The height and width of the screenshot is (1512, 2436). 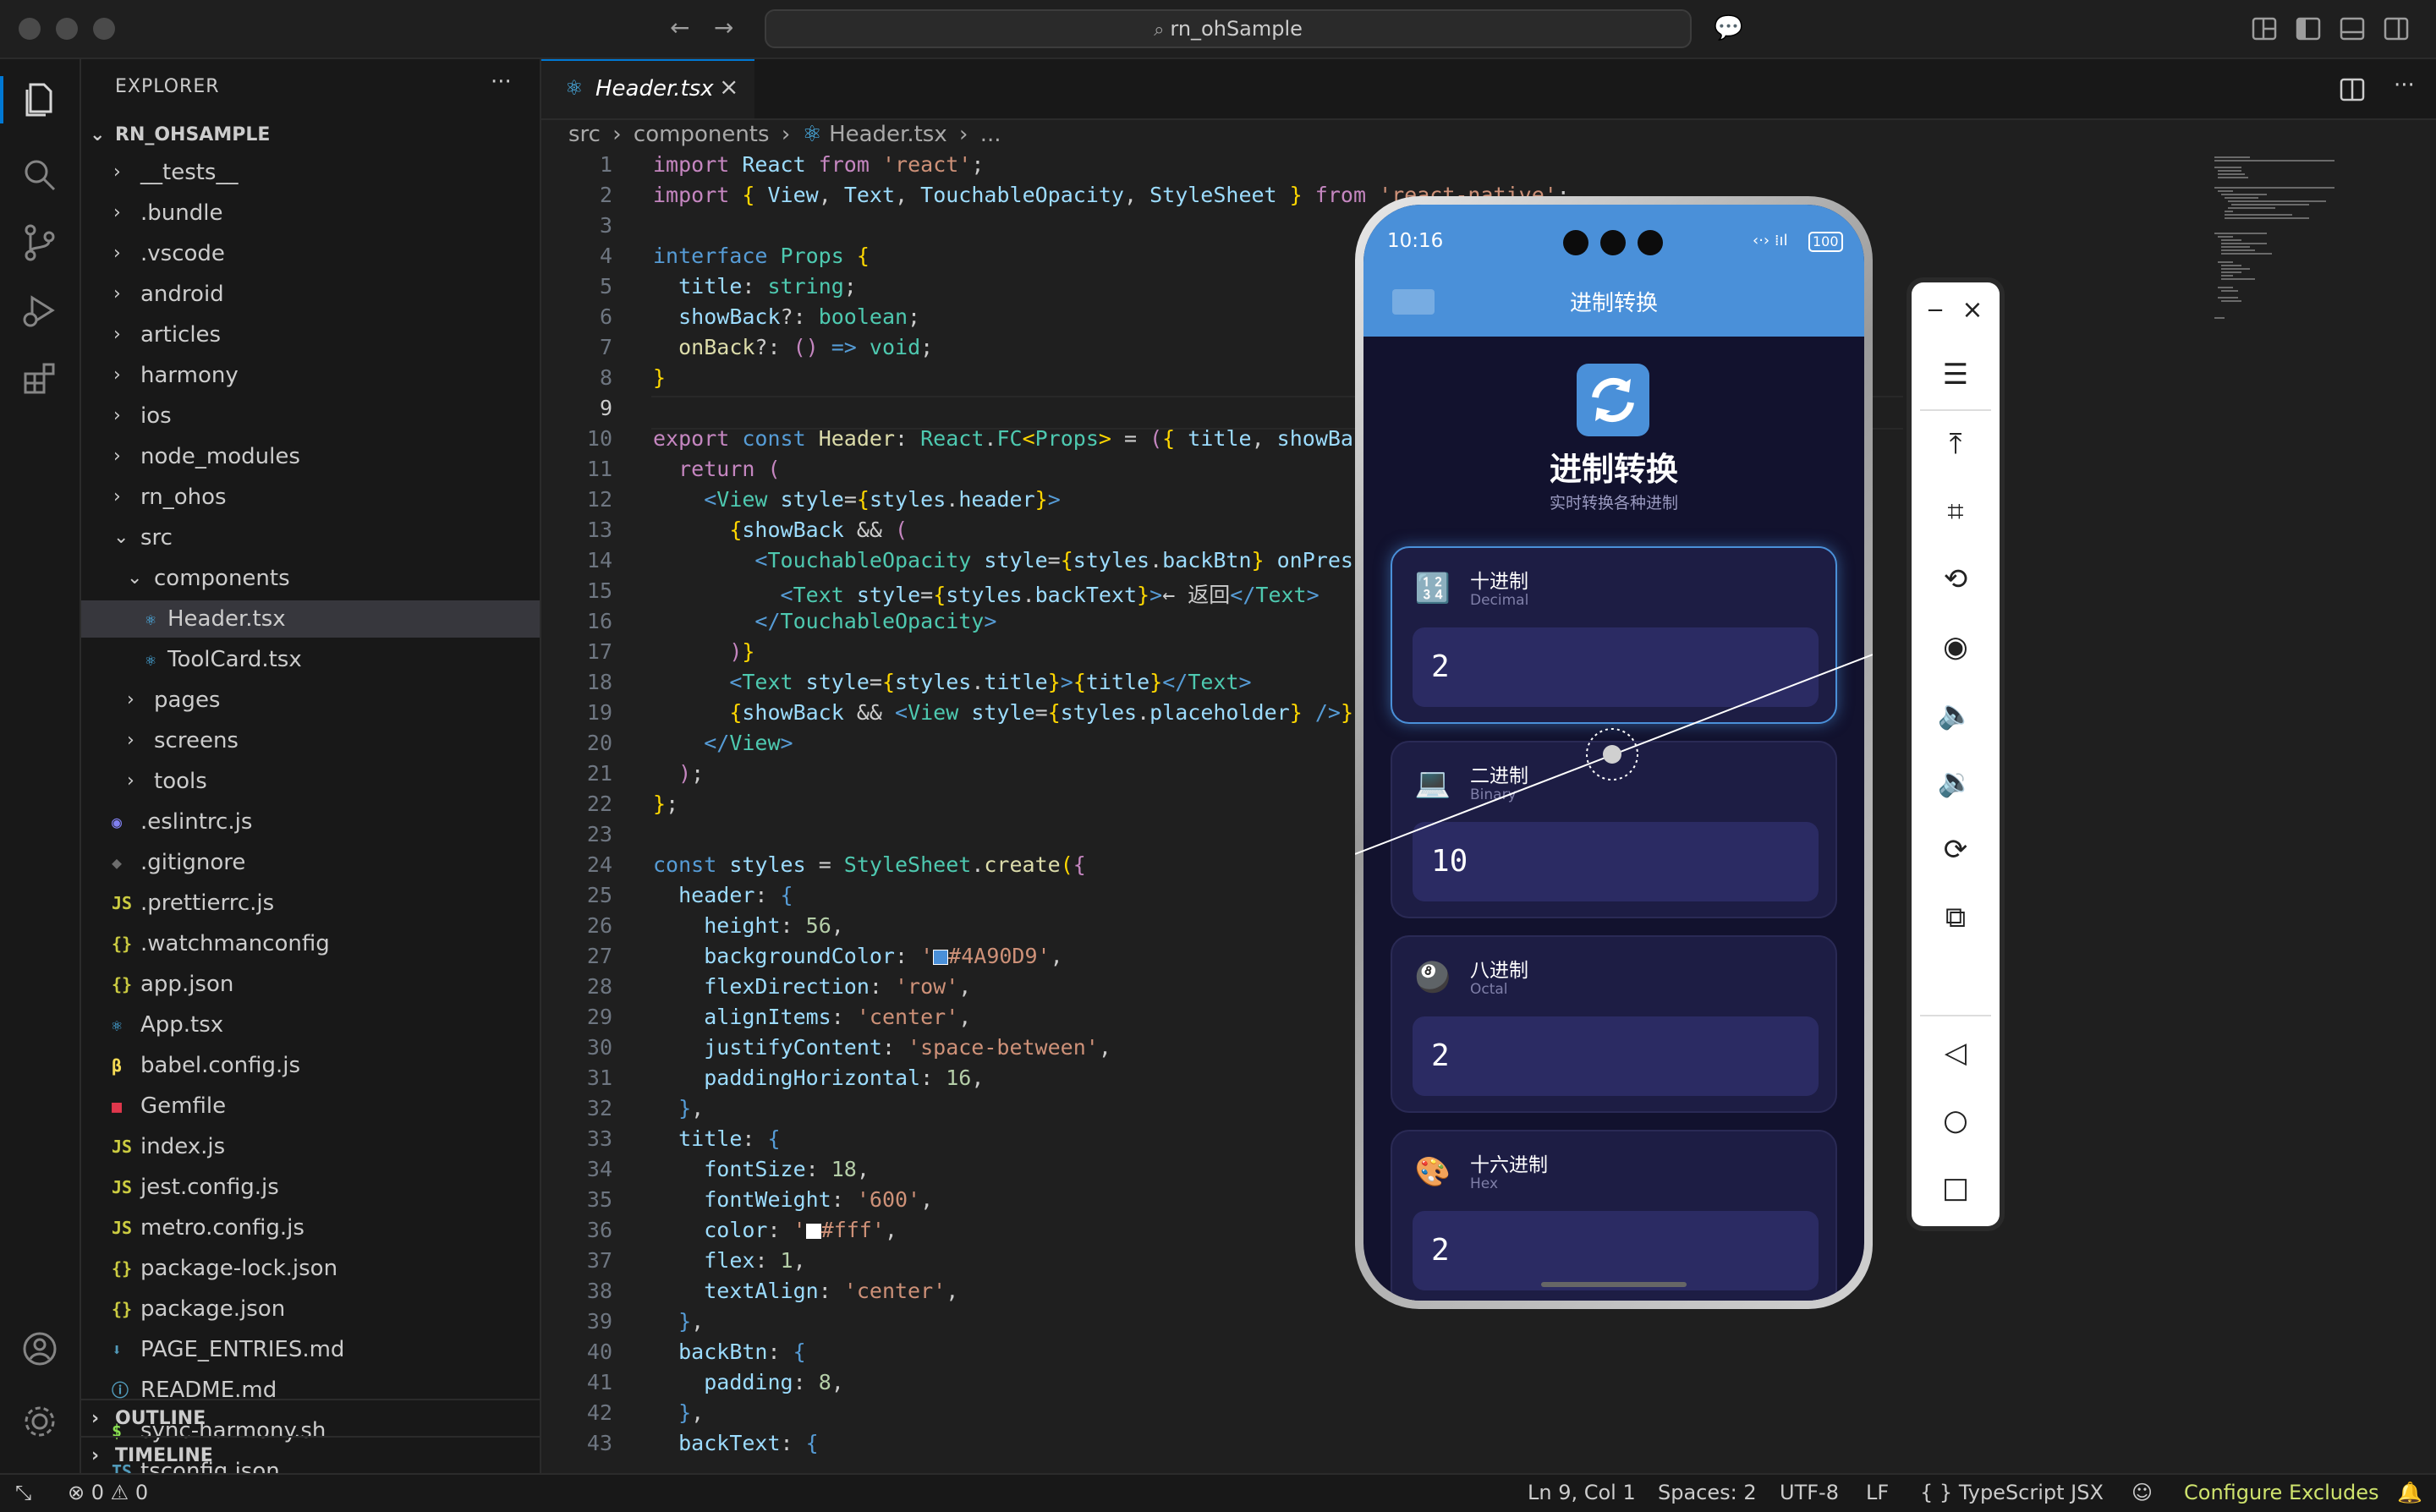 I want to click on tree-folder: › rn_ohos, so click(x=311, y=497).